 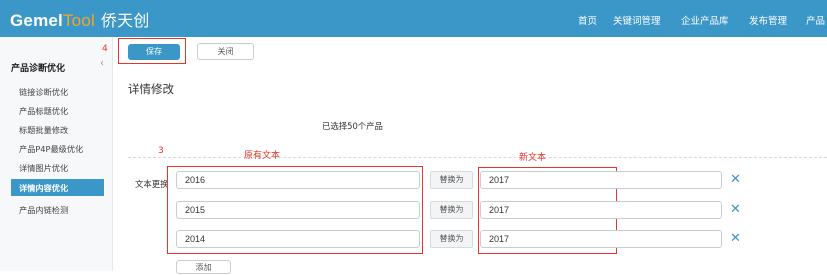 What do you see at coordinates (637, 20) in the screenshot?
I see `nav-item-keyword-management: 关键词管理` at bounding box center [637, 20].